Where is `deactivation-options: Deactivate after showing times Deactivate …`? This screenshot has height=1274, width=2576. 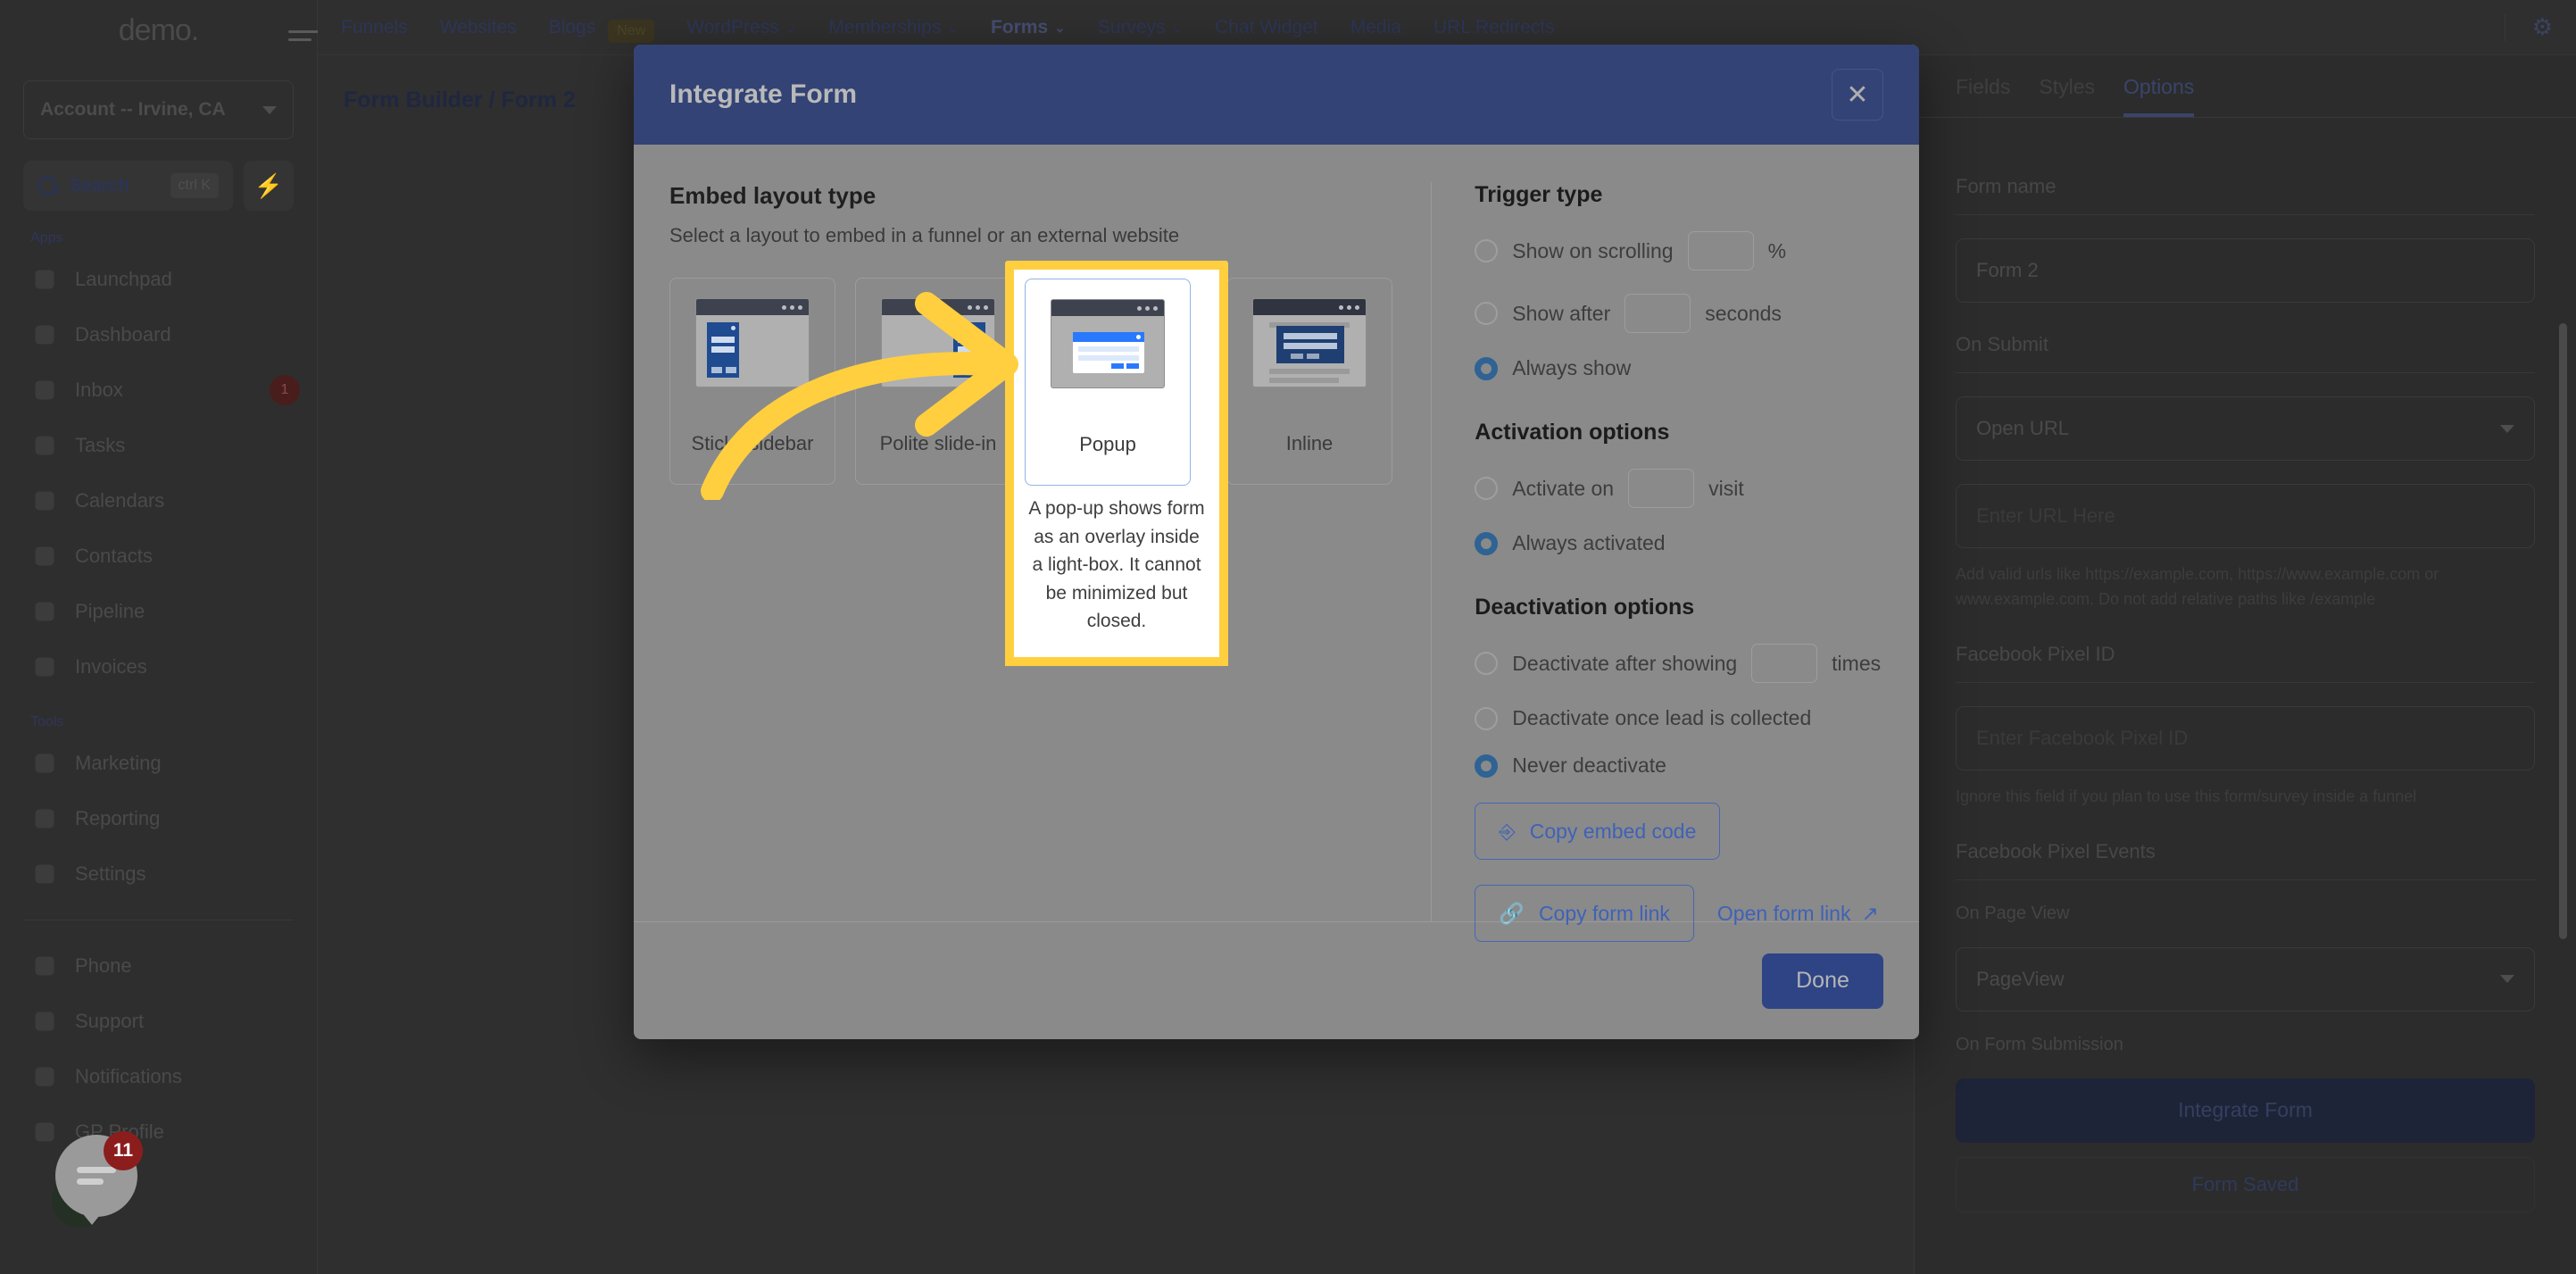
deactivation-options: Deactivate after showing times Deactivate … is located at coordinates (1679, 711).